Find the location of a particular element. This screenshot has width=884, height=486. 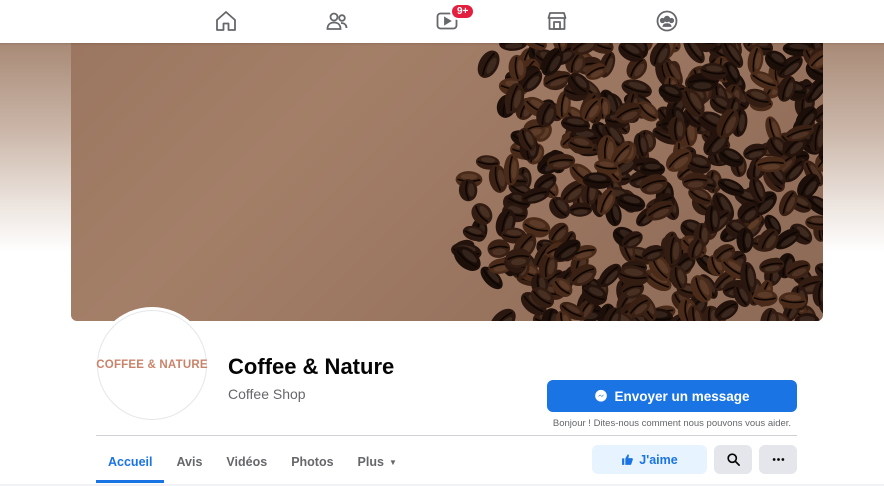

thumbs-up-icon is located at coordinates (628, 459).